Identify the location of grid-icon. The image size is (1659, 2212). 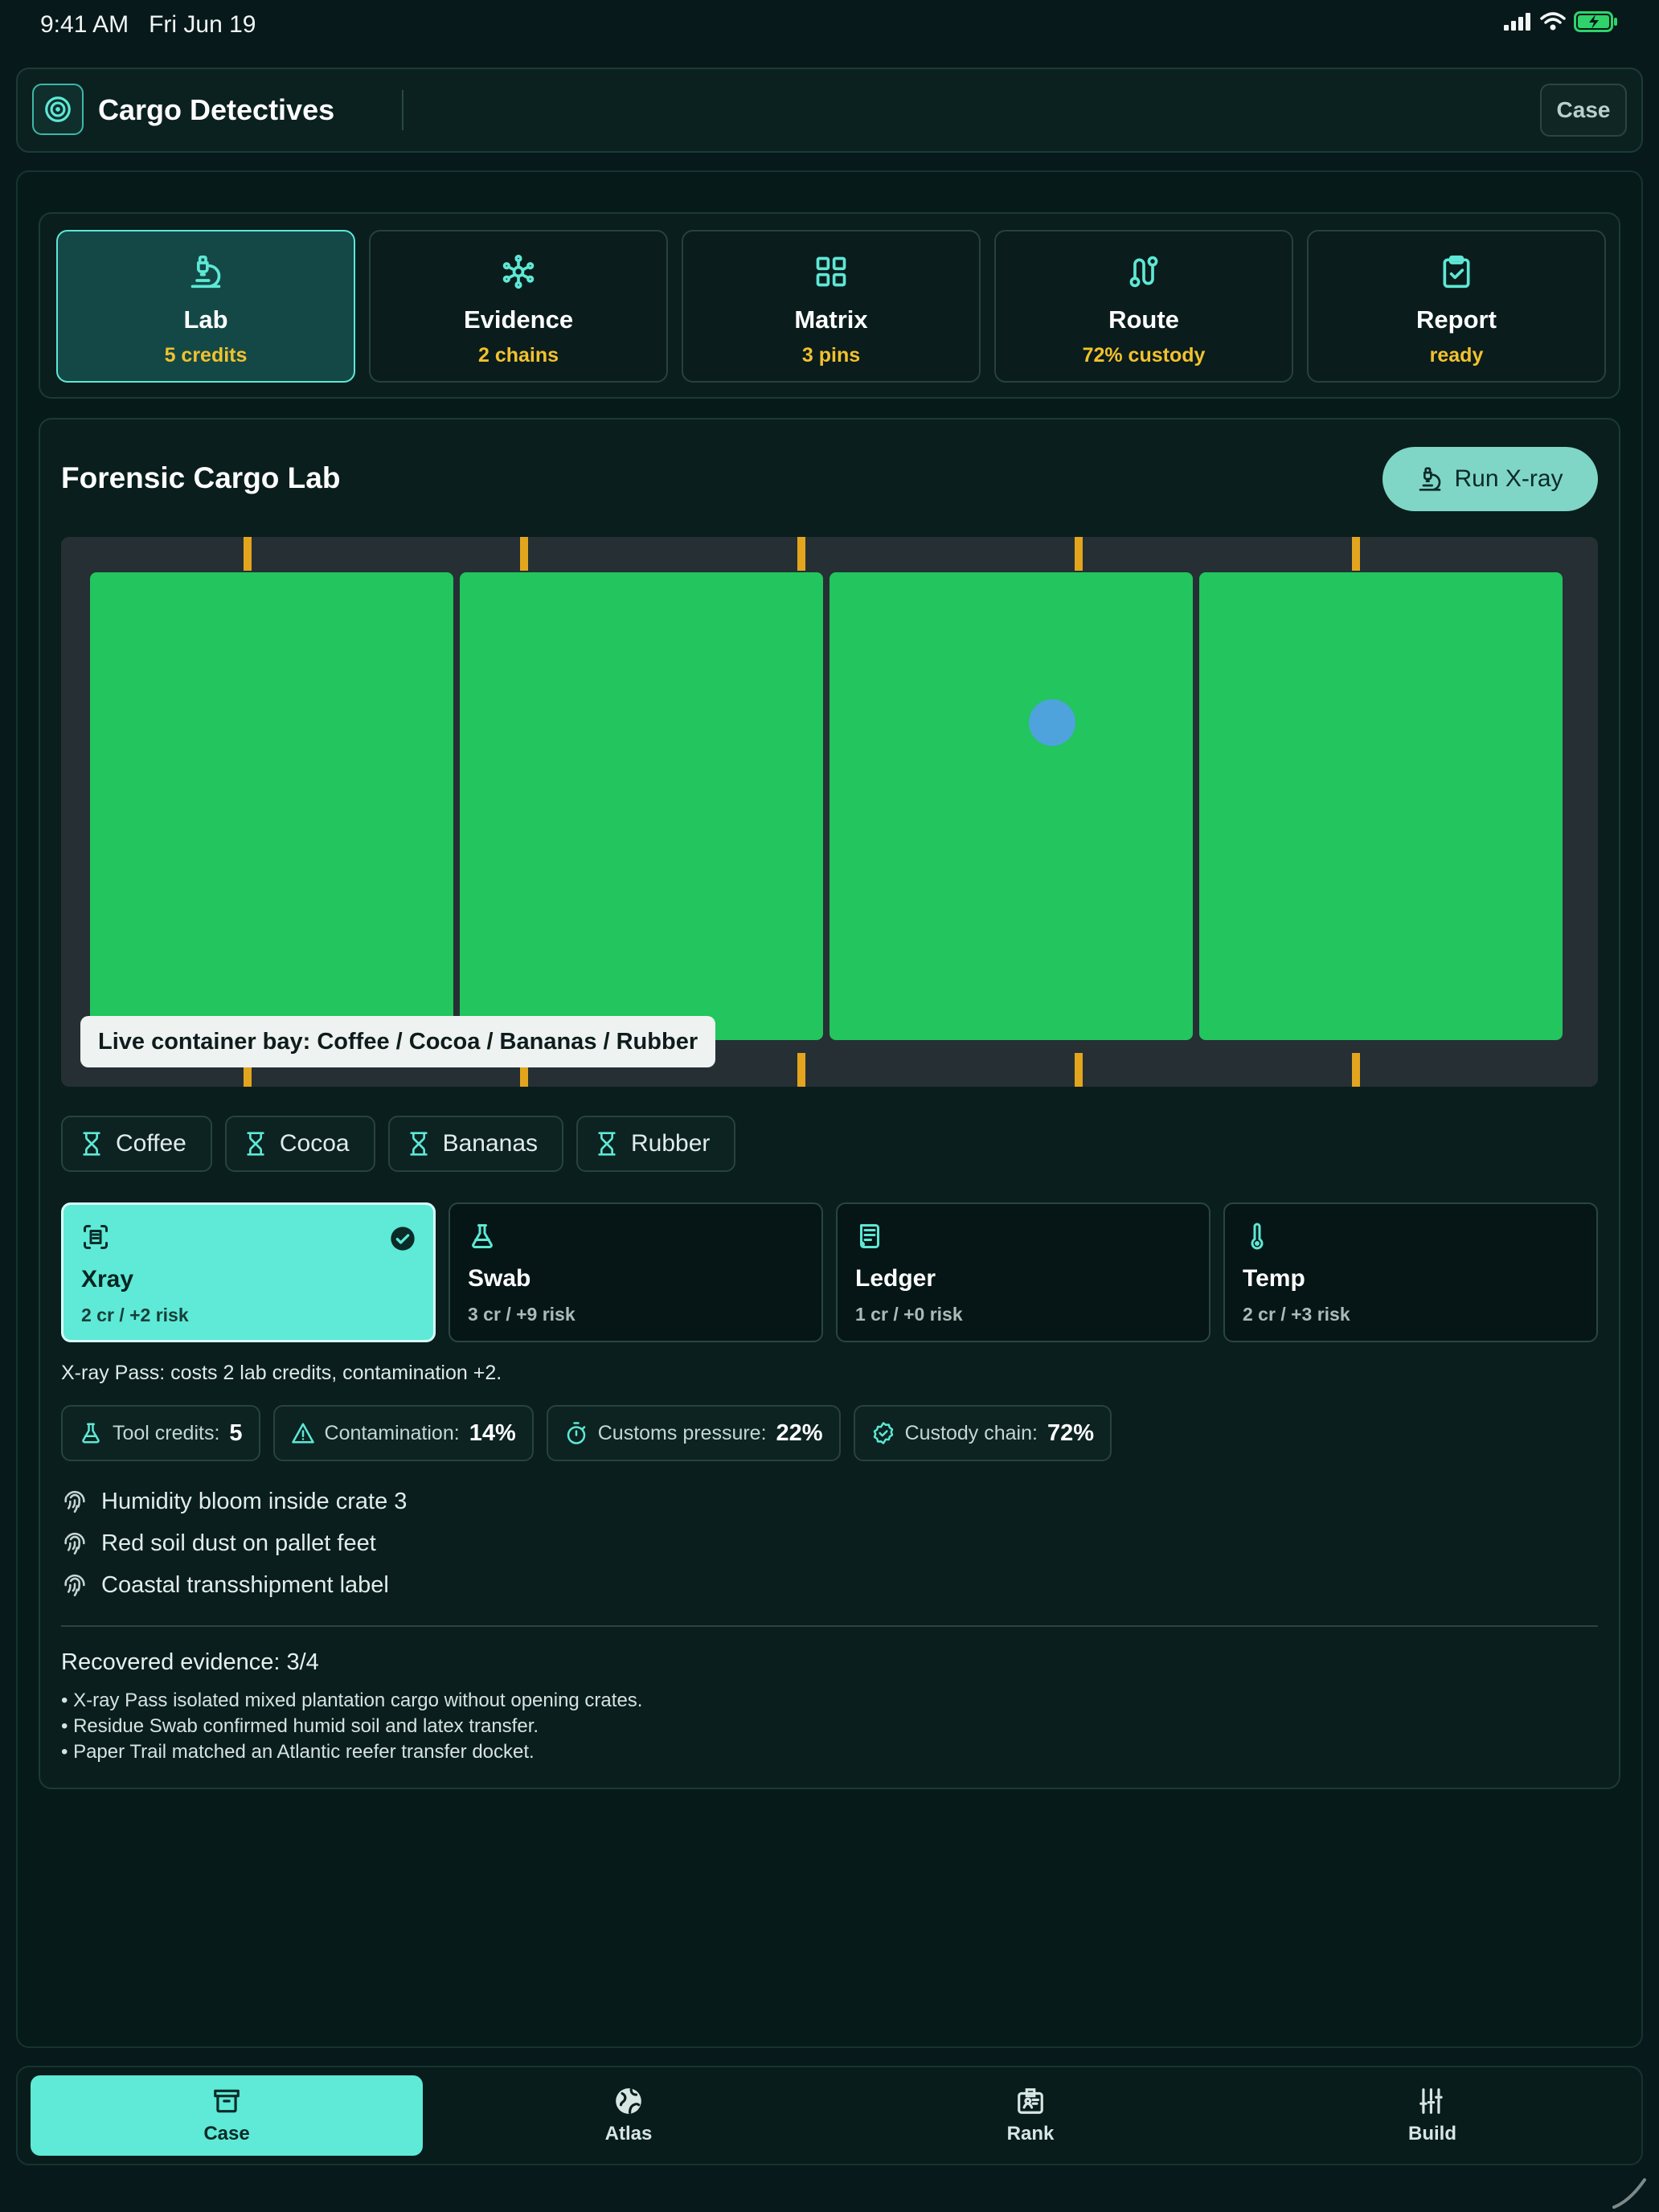
(831, 271).